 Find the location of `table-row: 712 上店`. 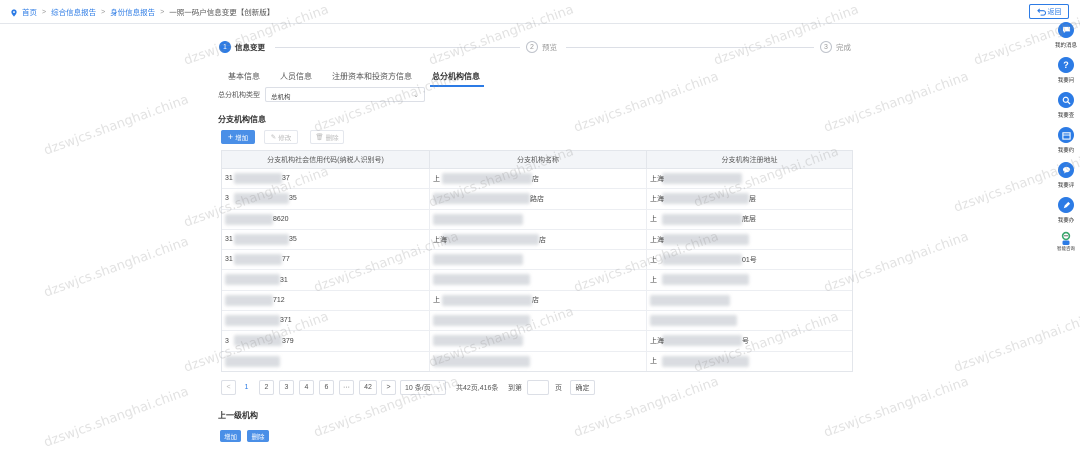

table-row: 712 上店 is located at coordinates (537, 301).